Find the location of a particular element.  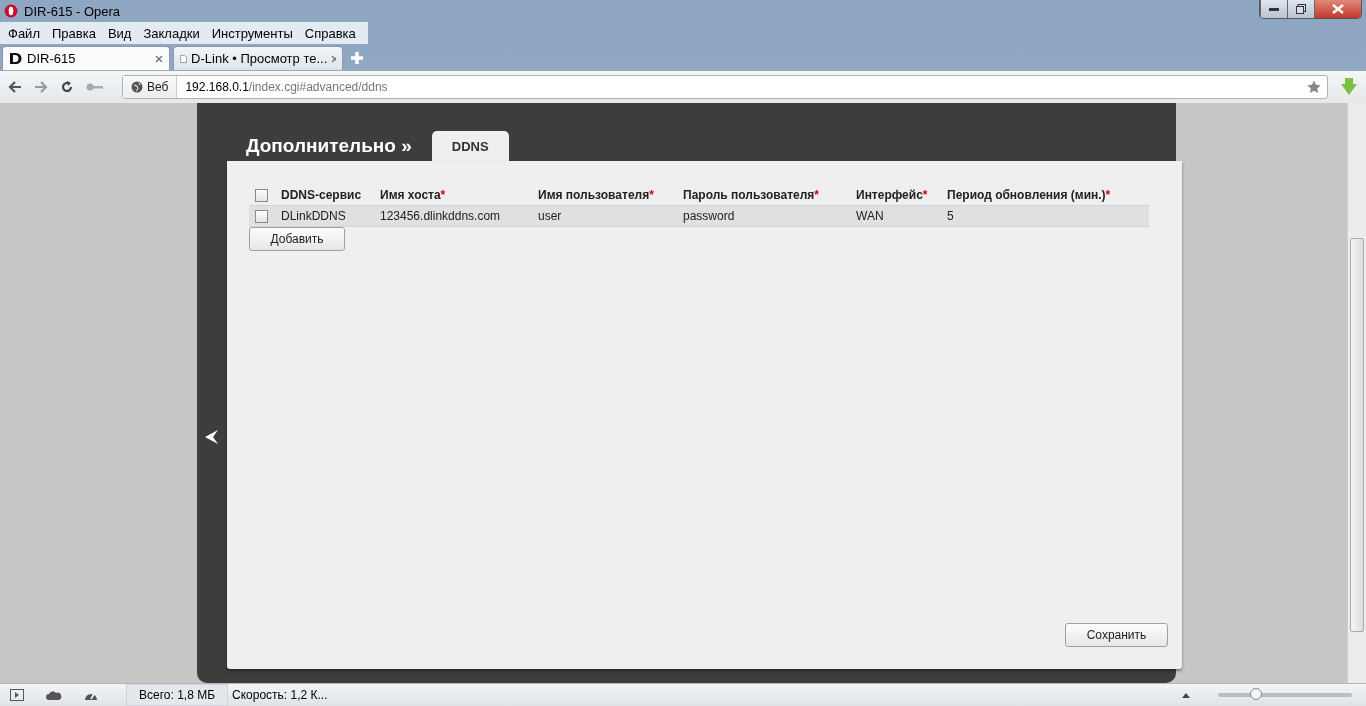

d-logo-icon is located at coordinates (16, 58).